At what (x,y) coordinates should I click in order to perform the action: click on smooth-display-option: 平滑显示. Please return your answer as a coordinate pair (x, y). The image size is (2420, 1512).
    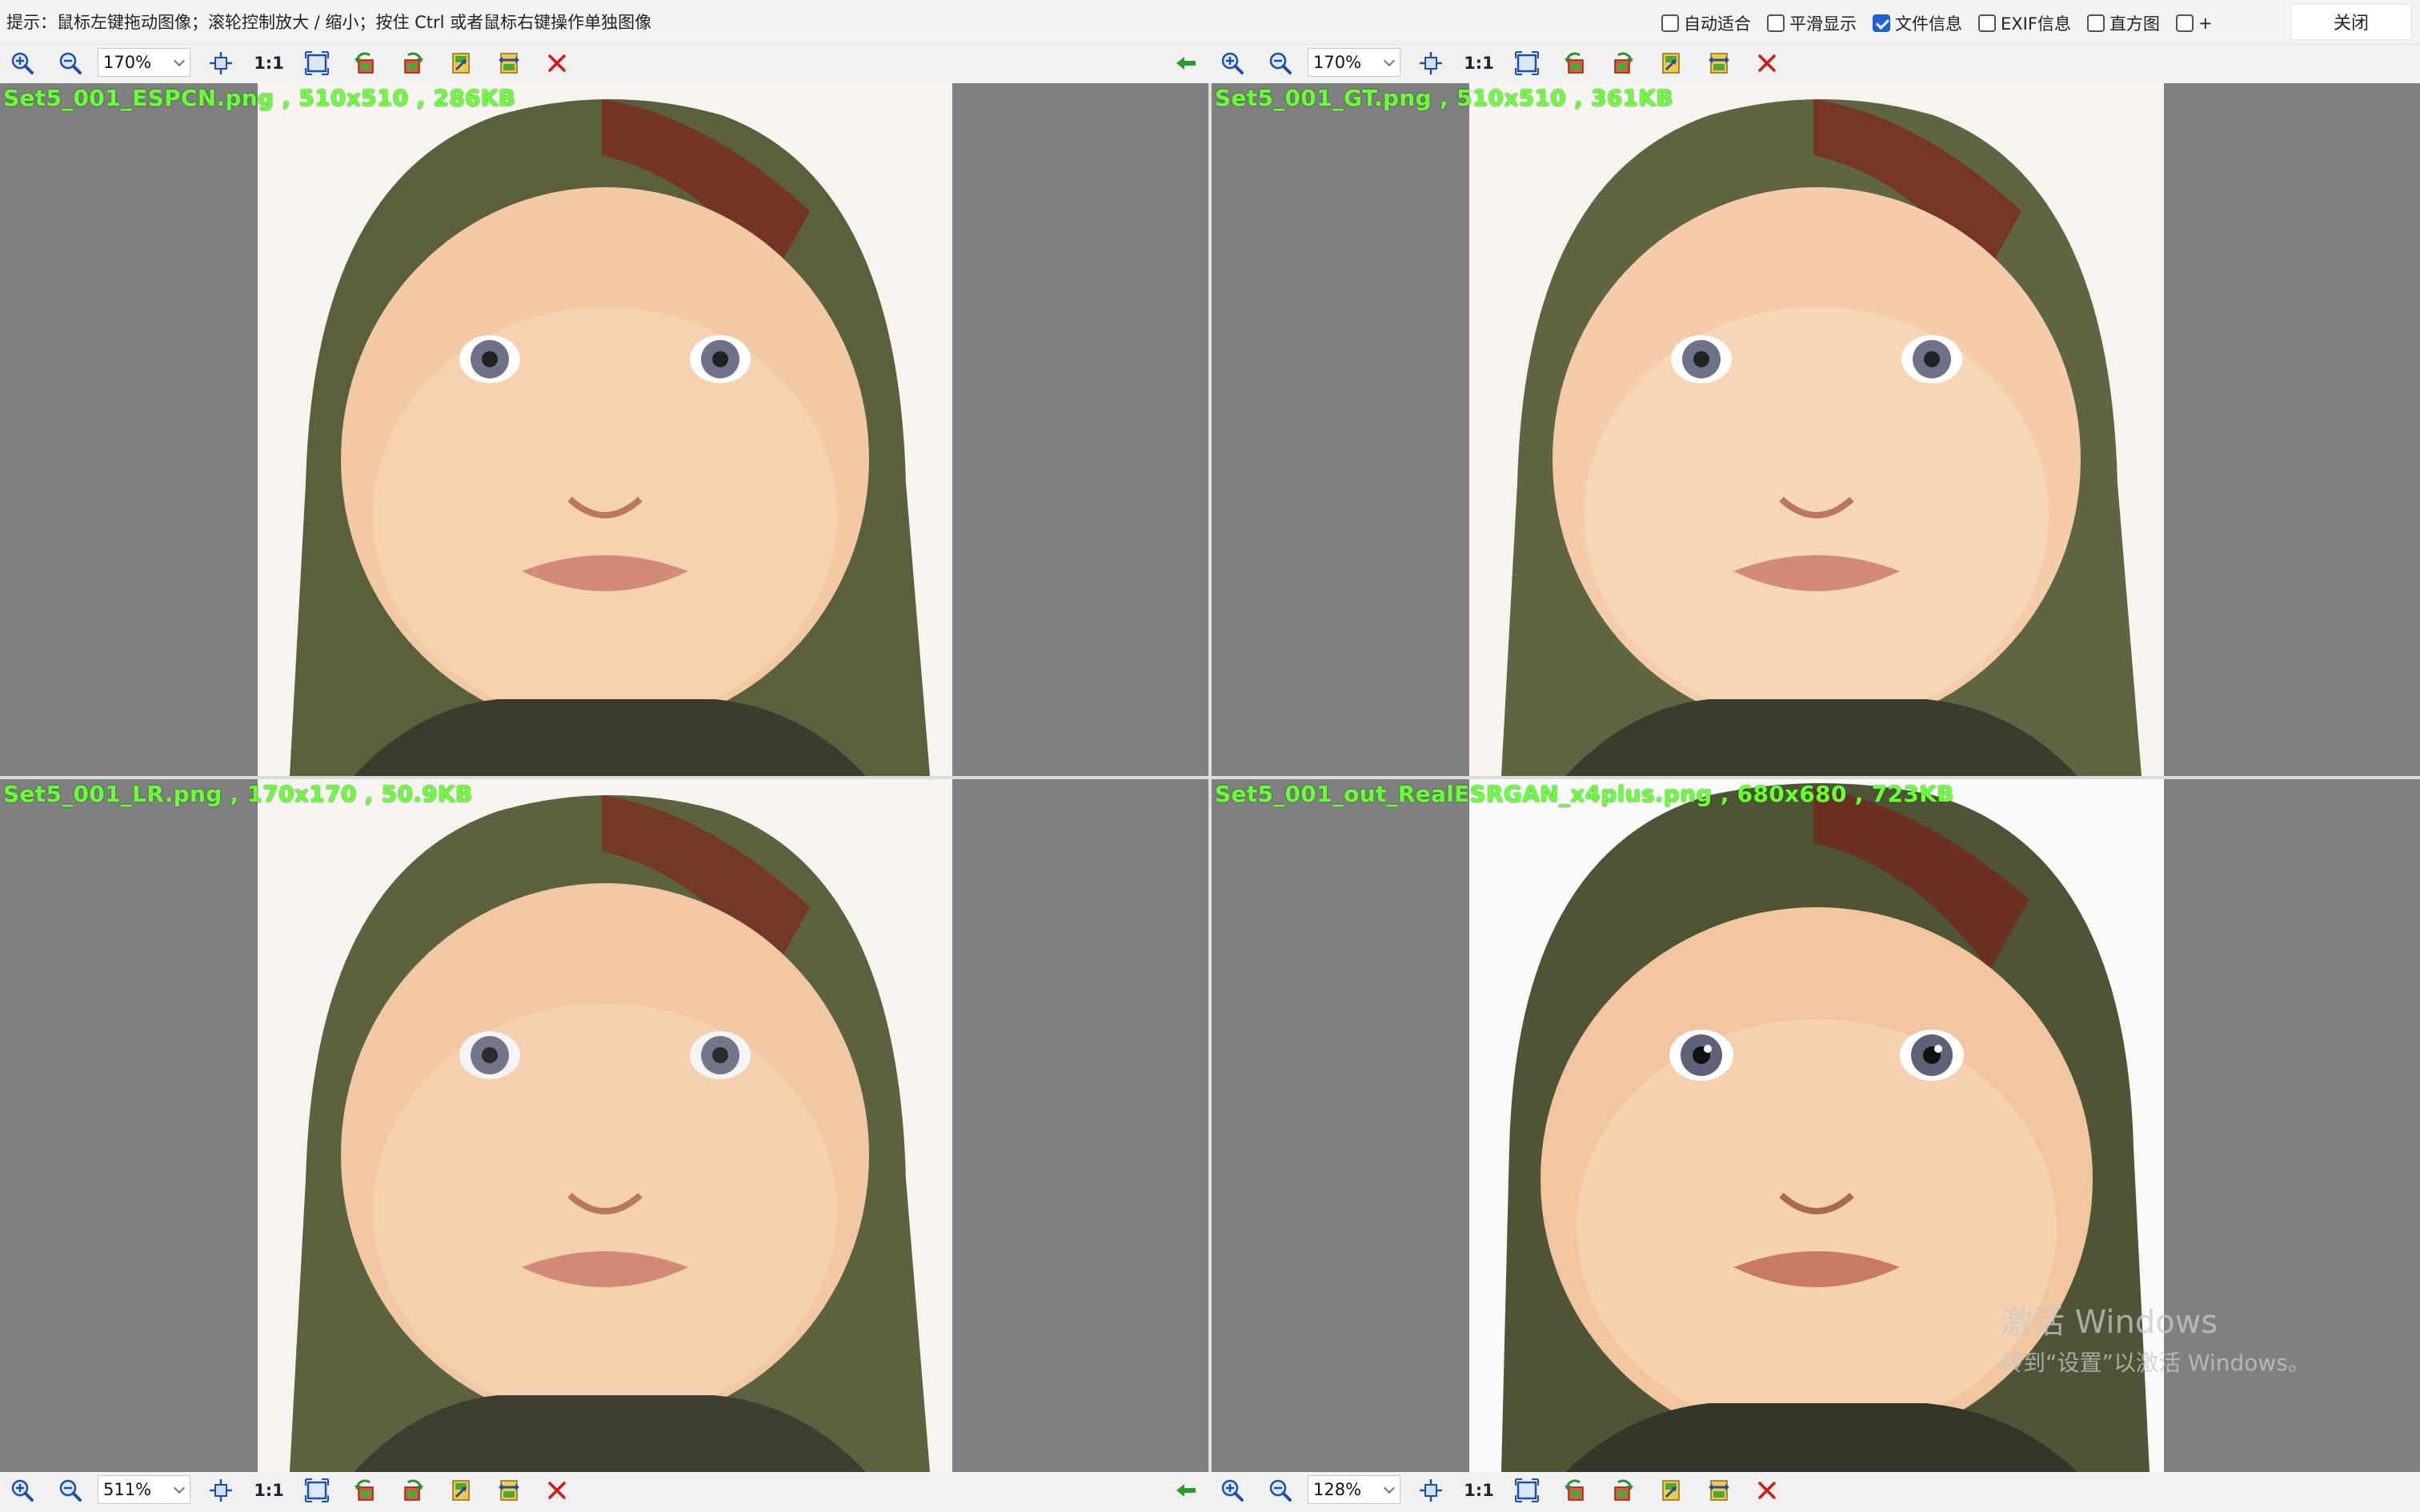
    Looking at the image, I should click on (1812, 23).